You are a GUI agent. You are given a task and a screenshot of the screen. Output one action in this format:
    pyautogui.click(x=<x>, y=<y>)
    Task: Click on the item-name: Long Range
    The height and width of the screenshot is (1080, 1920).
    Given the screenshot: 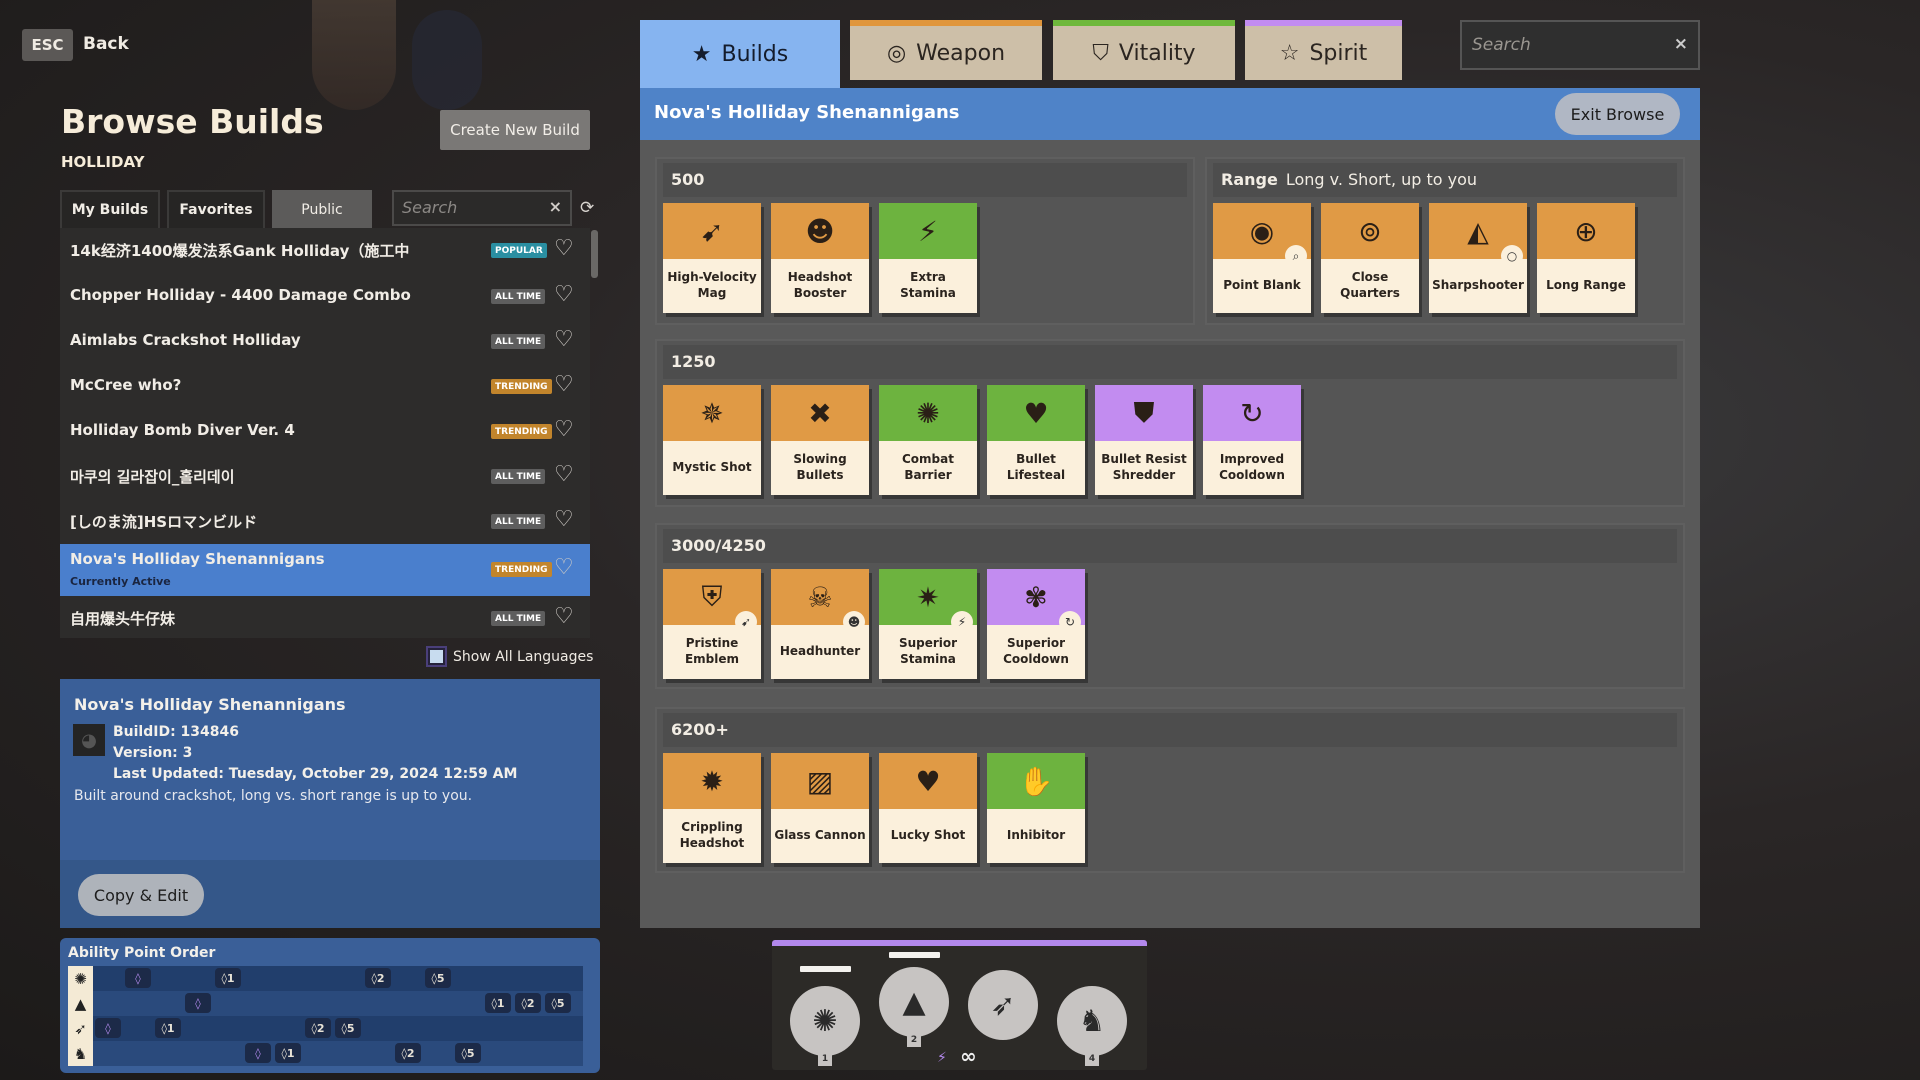 What is the action you would take?
    pyautogui.click(x=1586, y=285)
    